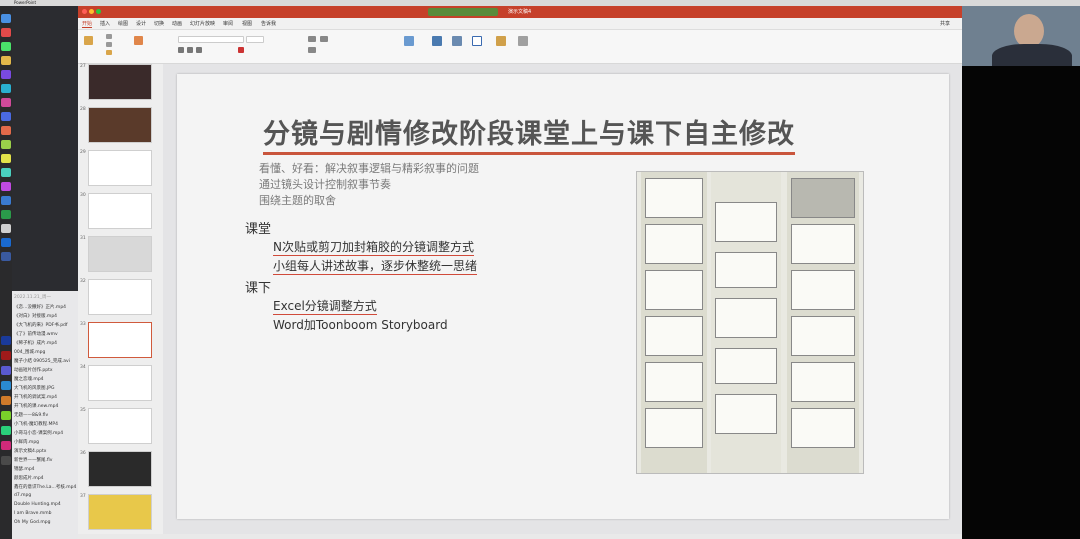  I want to click on tab-review: 审阅, so click(228, 23).